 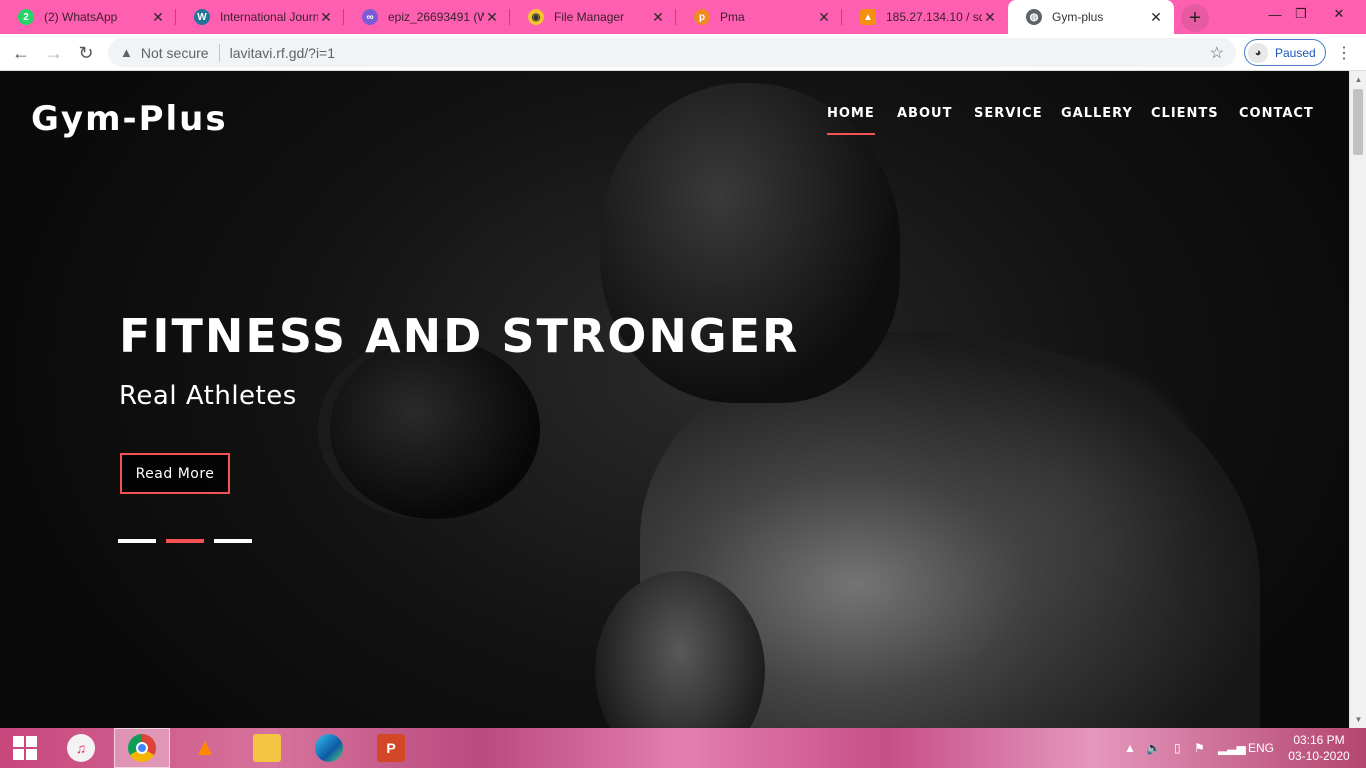 What do you see at coordinates (1034, 17) in the screenshot?
I see `globe-icon: ◍` at bounding box center [1034, 17].